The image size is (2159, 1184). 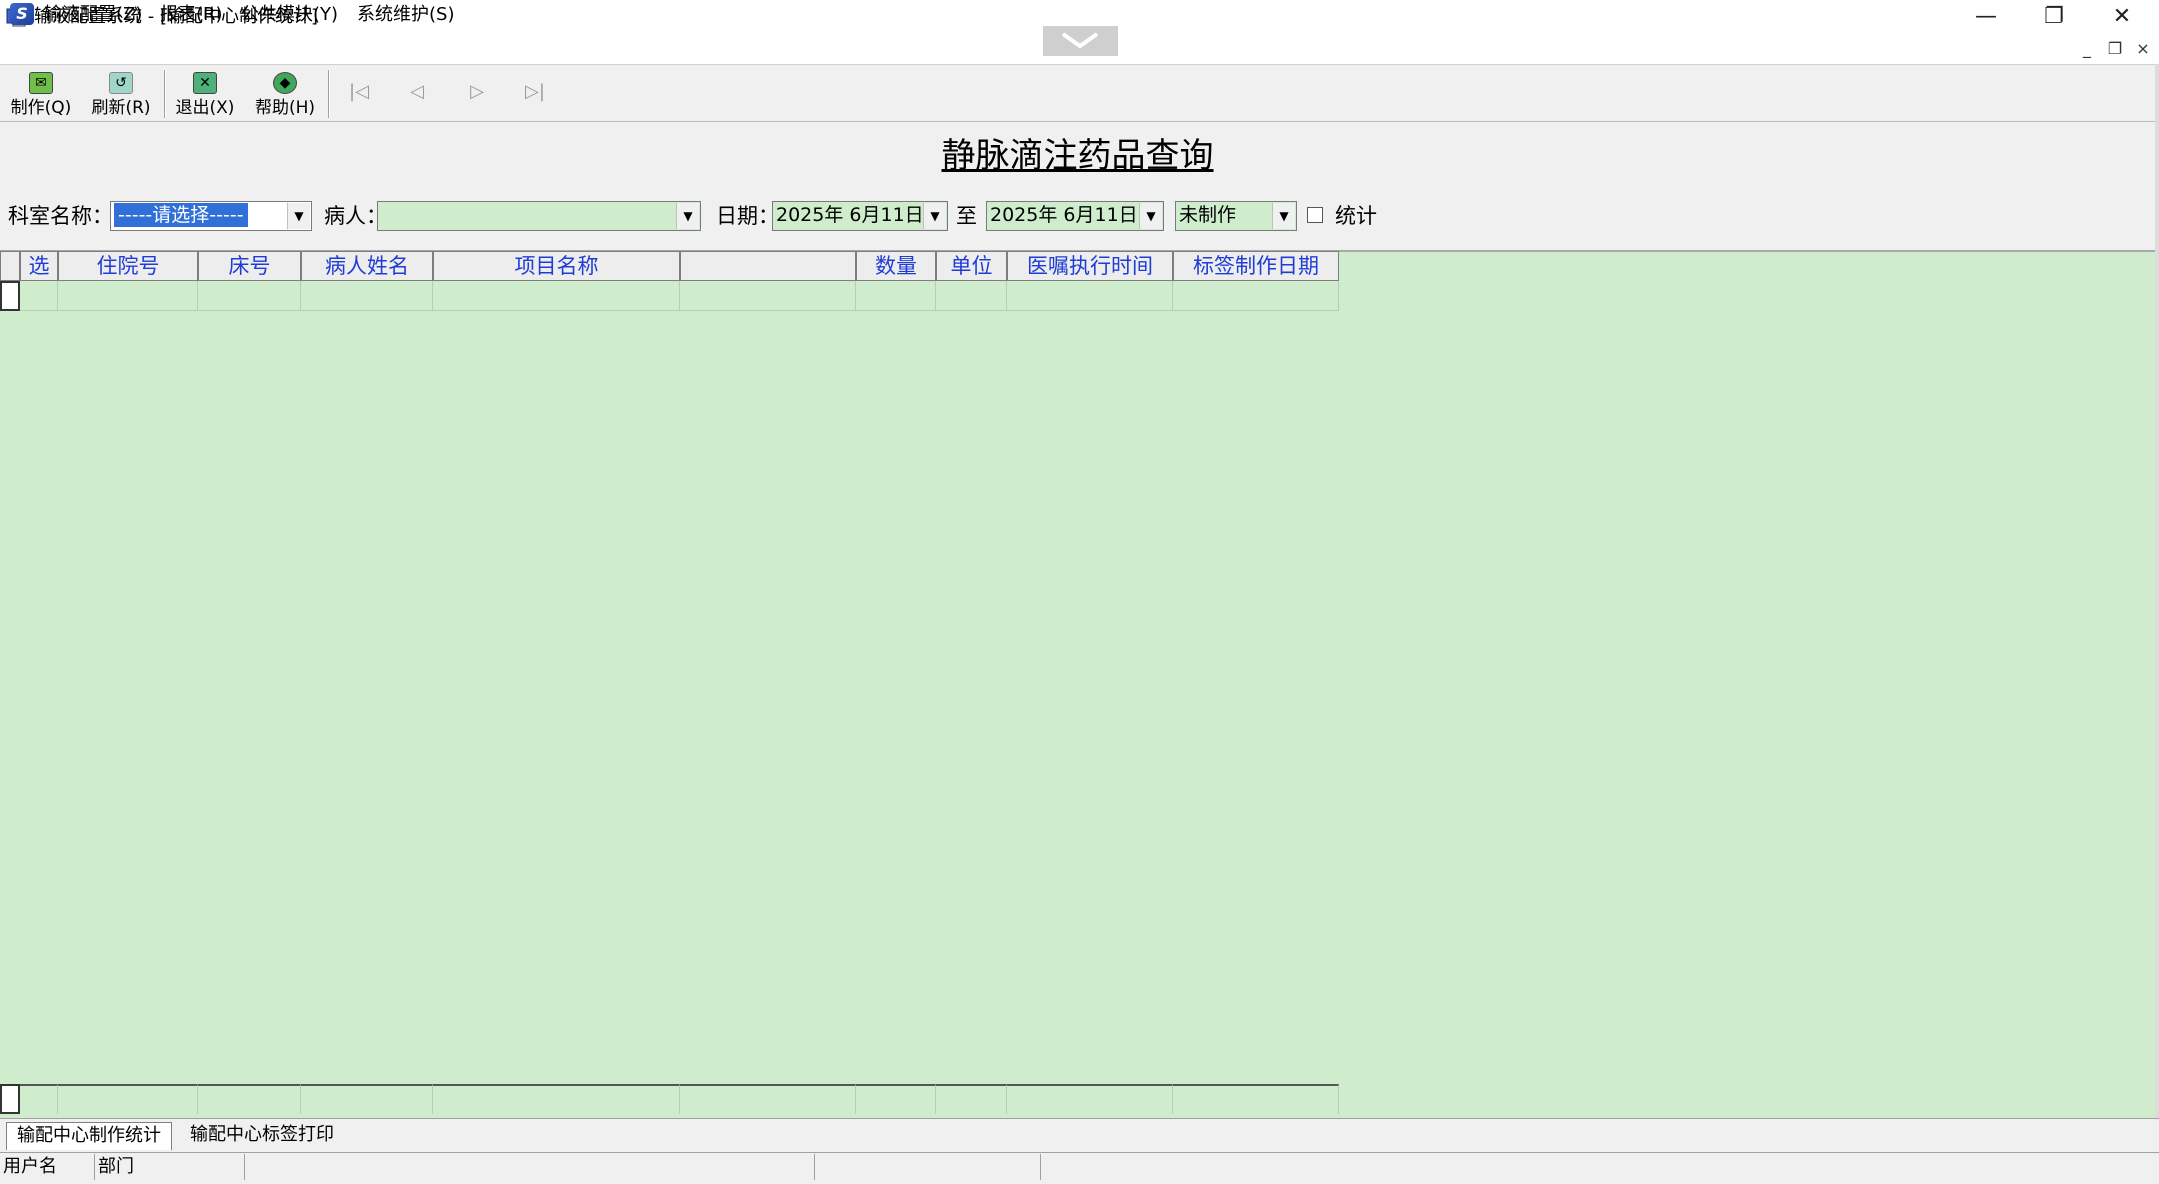 What do you see at coordinates (41, 97) in the screenshot?
I see `make-button: ✉ 制作(Q)` at bounding box center [41, 97].